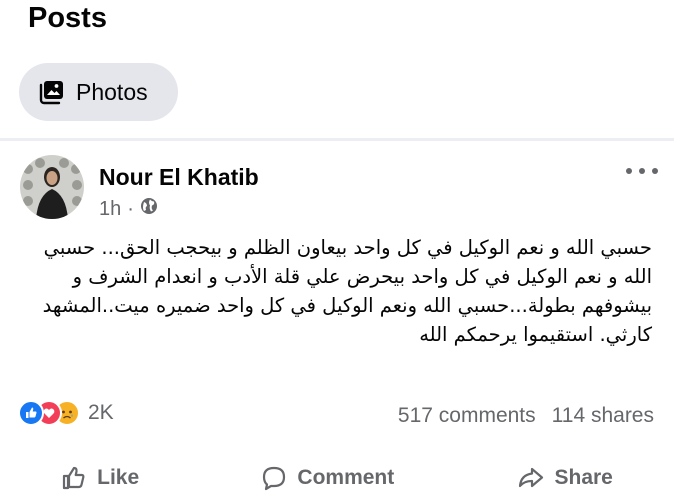 The image size is (674, 498). I want to click on avatar, so click(52, 187).